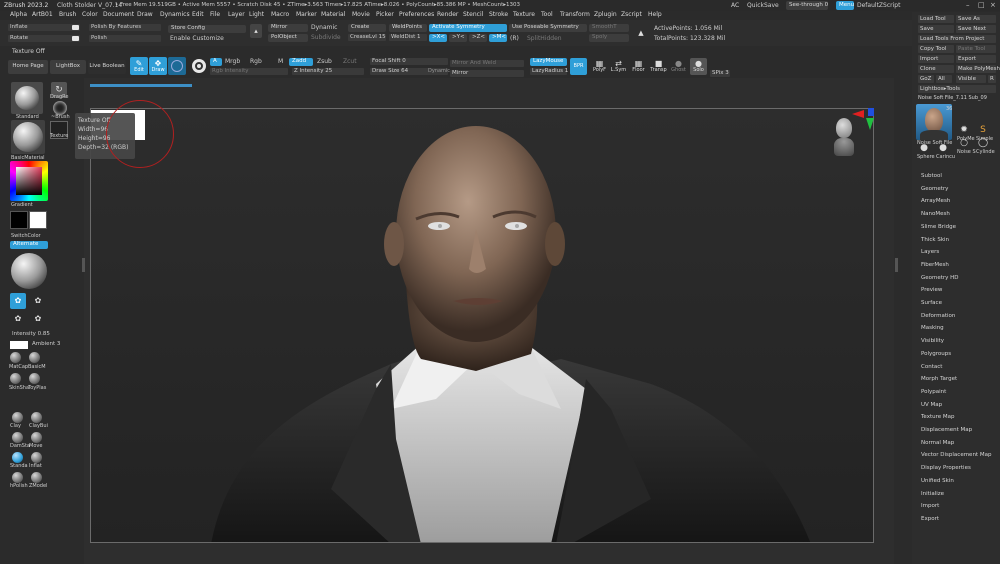 Image resolution: width=1000 pixels, height=564 pixels. I want to click on section-import: Import, so click(930, 506).